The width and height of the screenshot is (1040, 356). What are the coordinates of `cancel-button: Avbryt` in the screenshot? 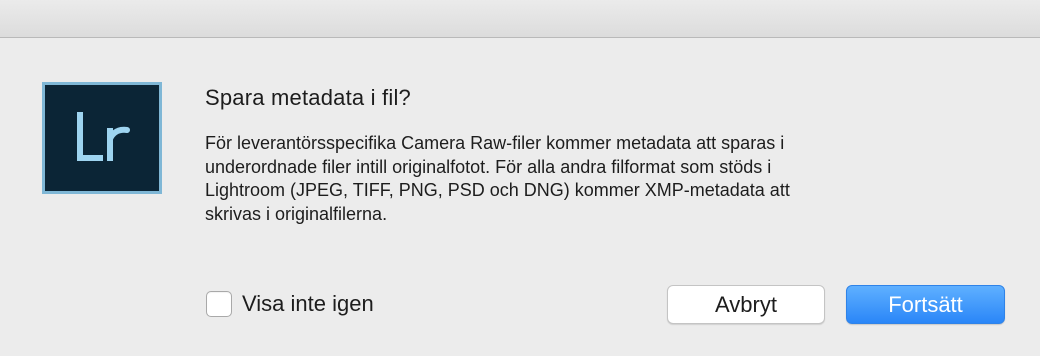 It's located at (746, 304).